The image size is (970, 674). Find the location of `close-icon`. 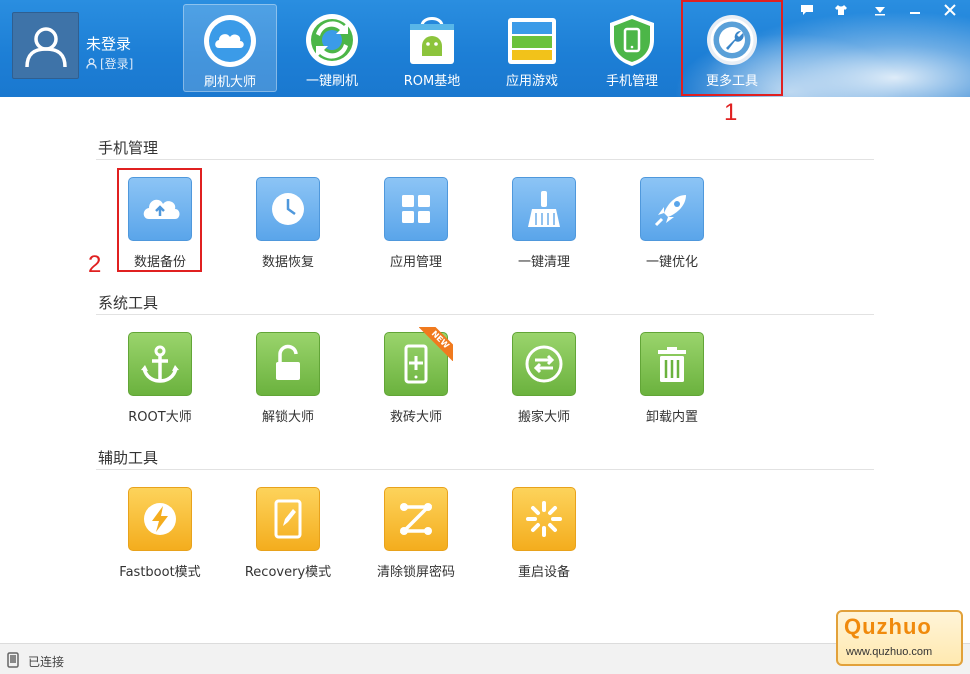

close-icon is located at coordinates (950, 13).